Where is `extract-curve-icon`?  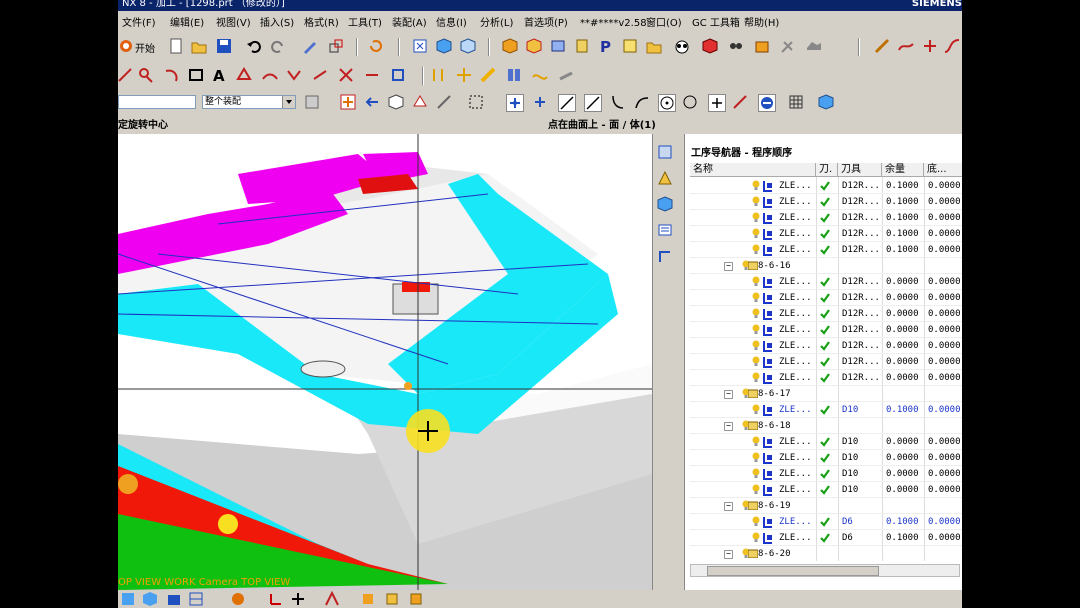 extract-curve-icon is located at coordinates (398, 75).